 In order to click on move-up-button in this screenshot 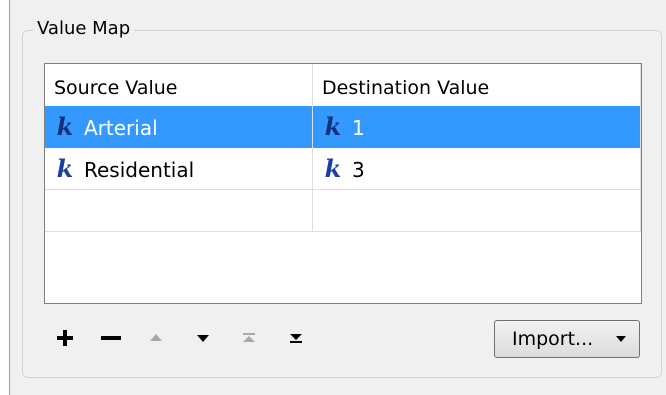, I will do `click(156, 338)`.